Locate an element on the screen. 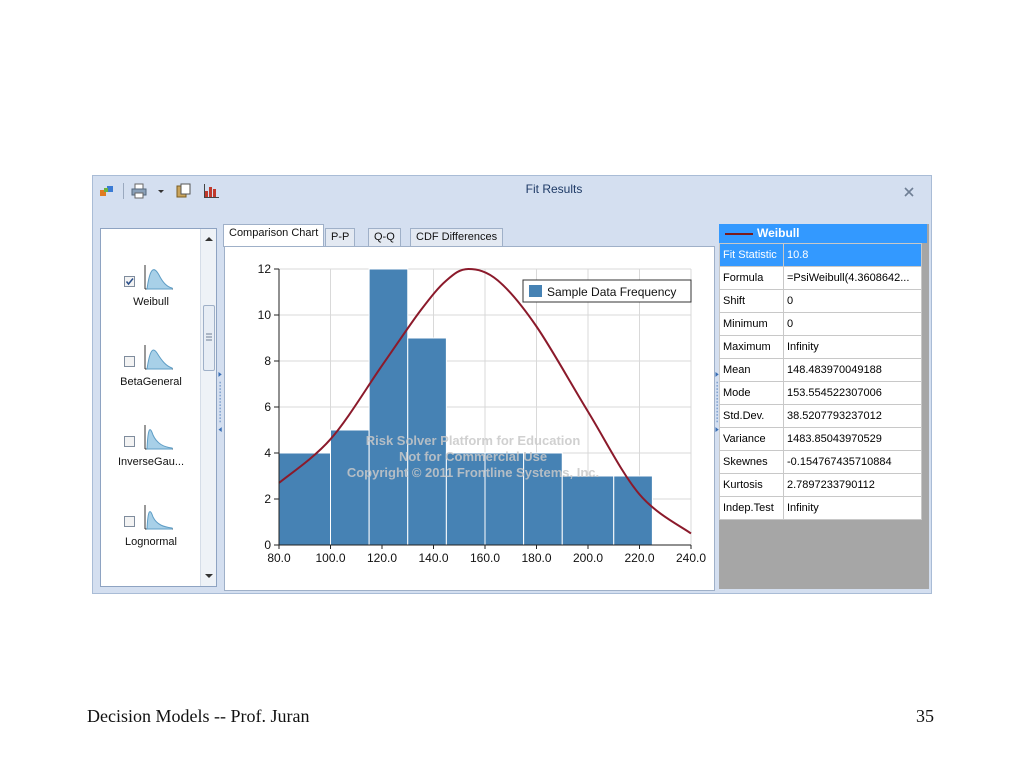 The image size is (1024, 768). stats-header-title: Weibull is located at coordinates (778, 233).